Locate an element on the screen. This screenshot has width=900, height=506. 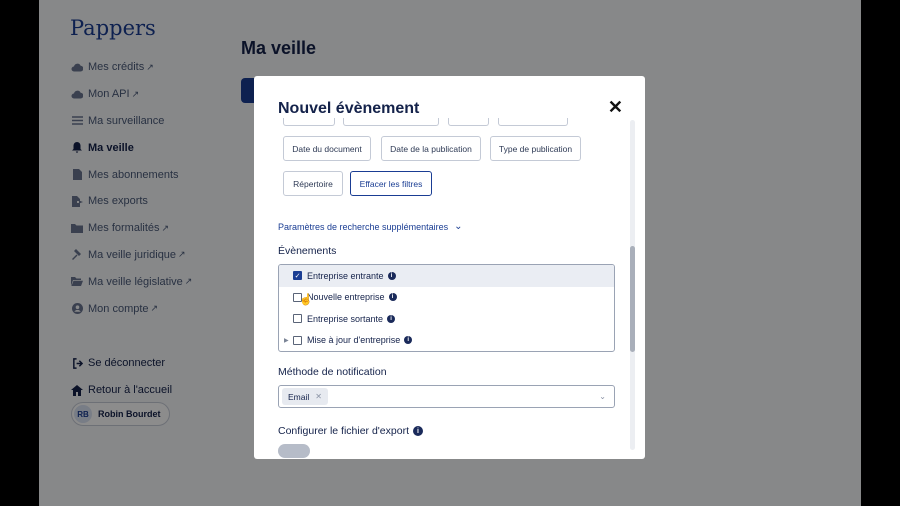
event-option-mise-a-jour: ▶ Mise à jour d'entreprise i is located at coordinates (446, 341).